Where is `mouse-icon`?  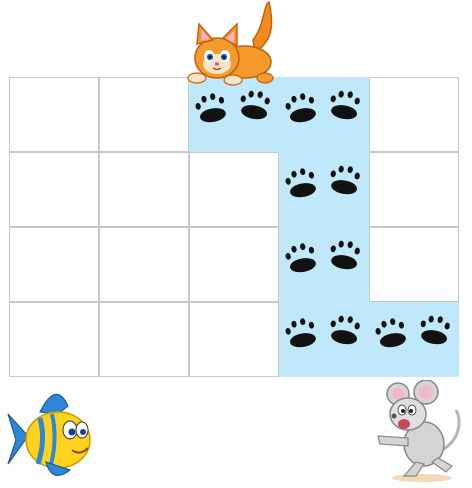 mouse-icon is located at coordinates (414, 432).